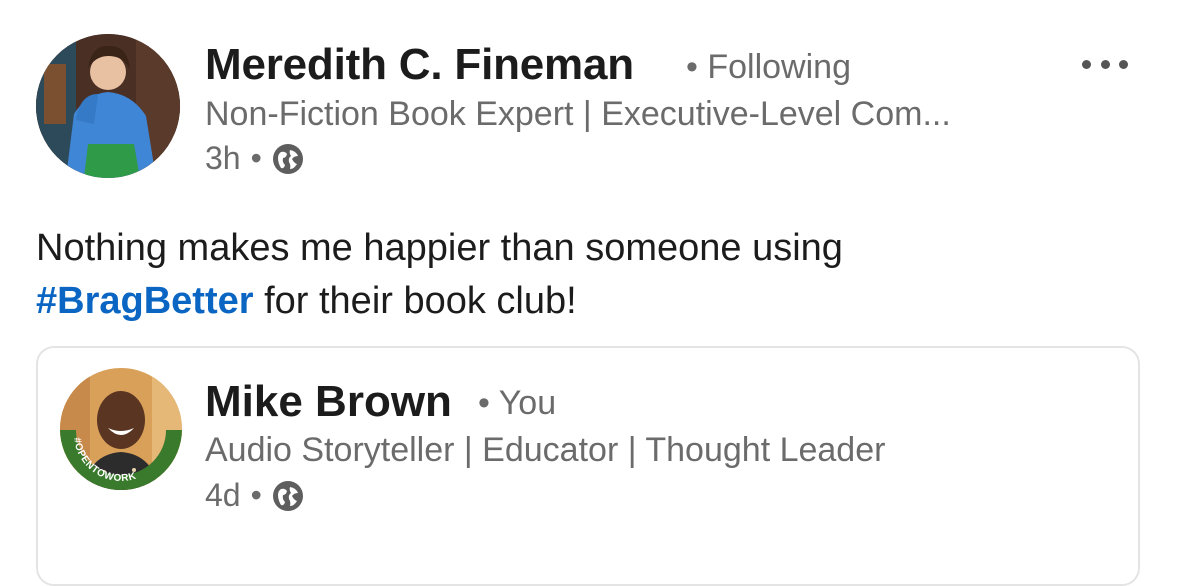 Image resolution: width=1179 pixels, height=586 pixels. I want to click on author-photo, so click(108, 106).